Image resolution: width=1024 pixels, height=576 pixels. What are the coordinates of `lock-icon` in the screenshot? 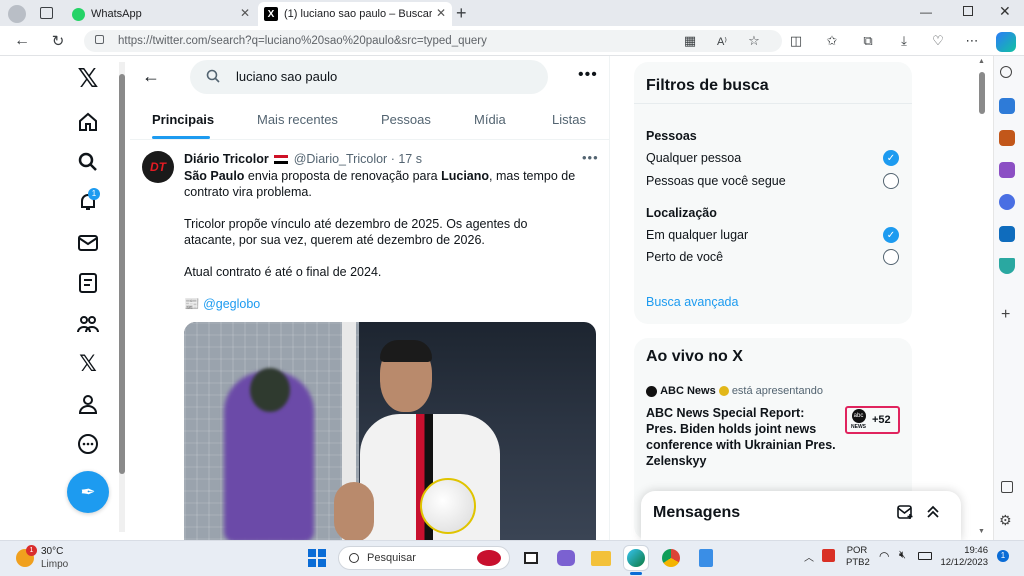 It's located at (99, 39).